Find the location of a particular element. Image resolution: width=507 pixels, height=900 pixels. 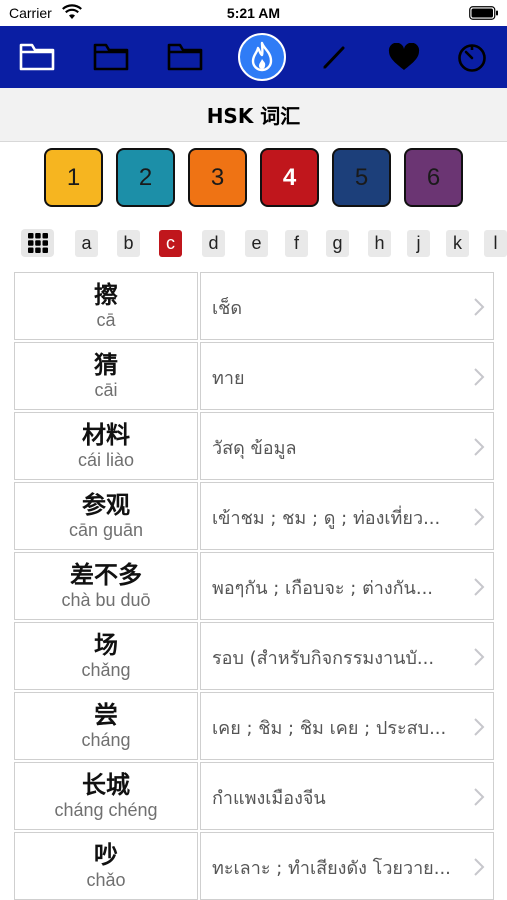

word-cell: 长城 cháng chéng is located at coordinates (106, 796).